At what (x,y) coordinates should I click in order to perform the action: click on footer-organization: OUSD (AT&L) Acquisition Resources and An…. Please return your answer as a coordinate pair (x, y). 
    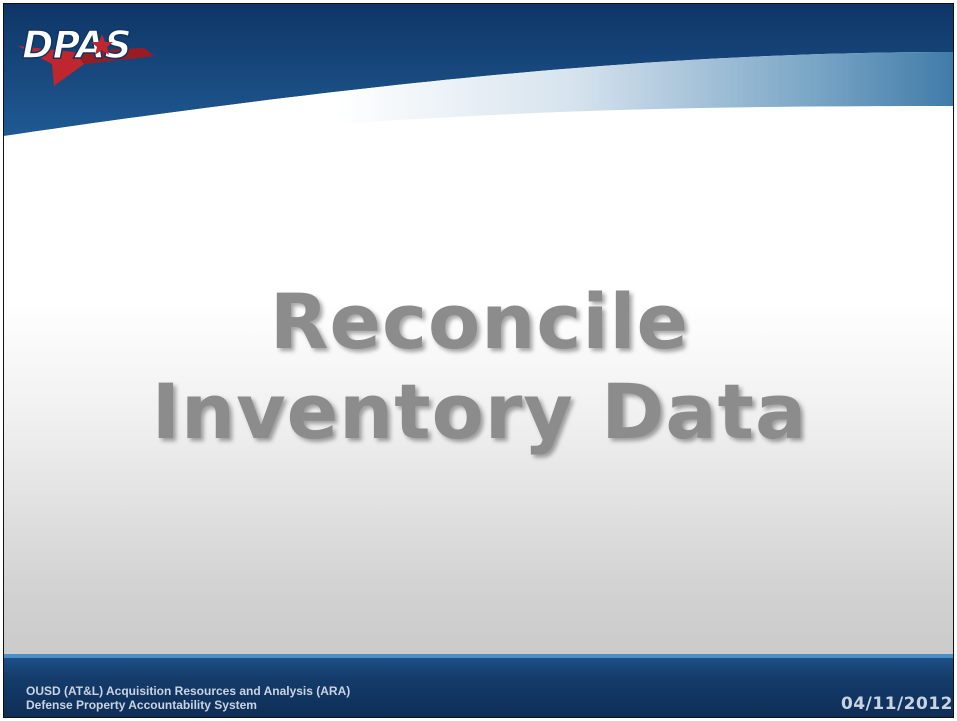
    Looking at the image, I should click on (188, 698).